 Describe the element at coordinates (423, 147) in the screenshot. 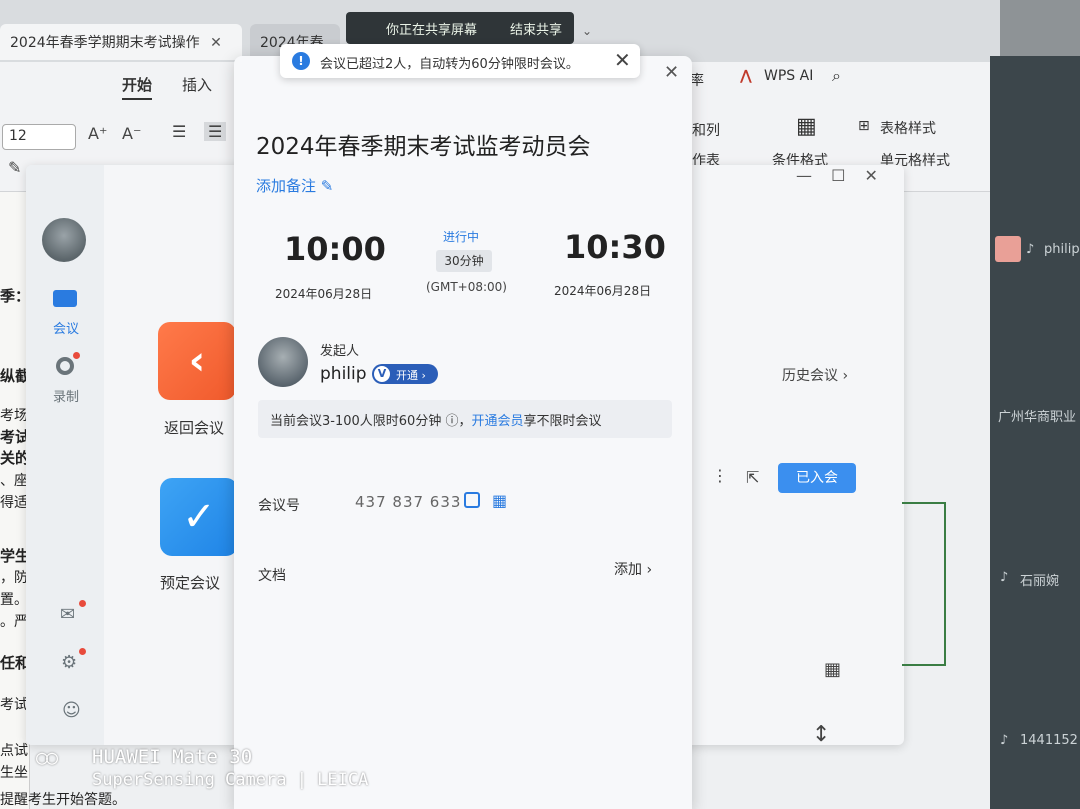

I see `meeting-title: 2024年春季期末考试监考动员会` at that location.